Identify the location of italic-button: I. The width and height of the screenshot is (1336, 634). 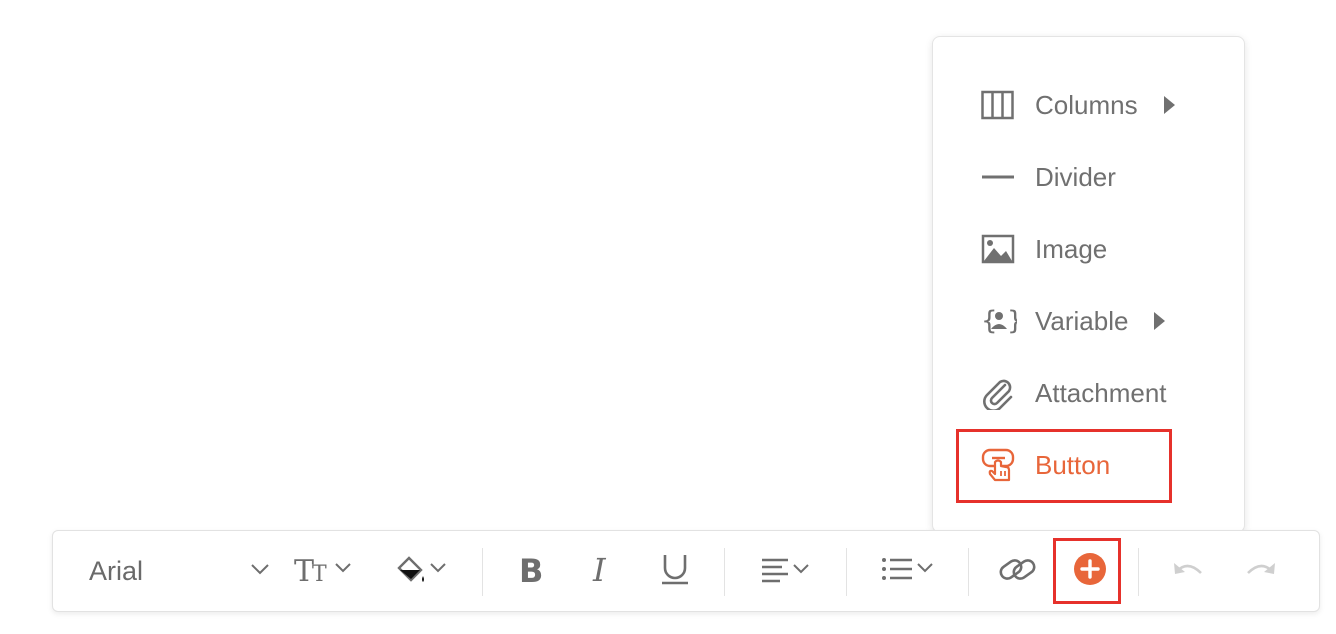
(603, 571).